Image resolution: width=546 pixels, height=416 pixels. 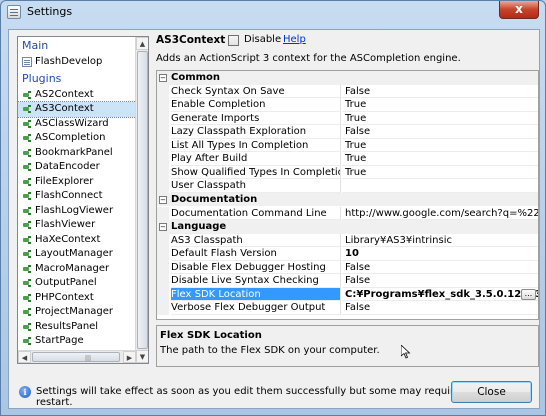 What do you see at coordinates (77, 109) in the screenshot?
I see `sidebar-item-as3context: AS3Context` at bounding box center [77, 109].